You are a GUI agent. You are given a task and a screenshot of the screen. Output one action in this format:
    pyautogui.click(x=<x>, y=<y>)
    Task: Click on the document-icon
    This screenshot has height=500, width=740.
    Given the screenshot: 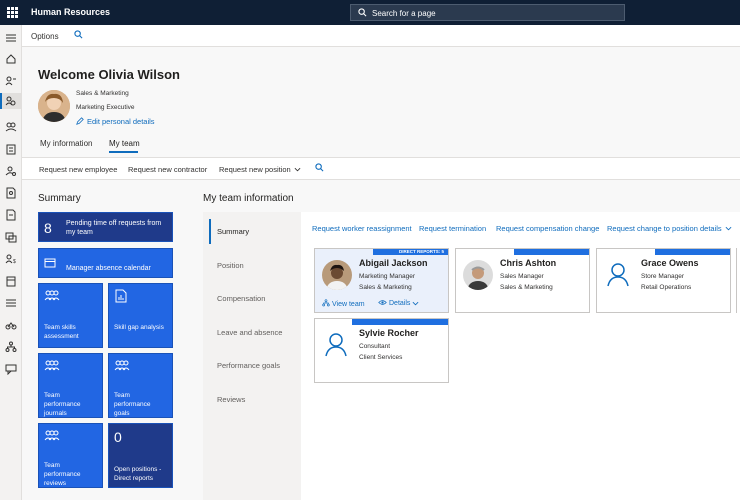 What is the action you would take?
    pyautogui.click(x=11, y=215)
    